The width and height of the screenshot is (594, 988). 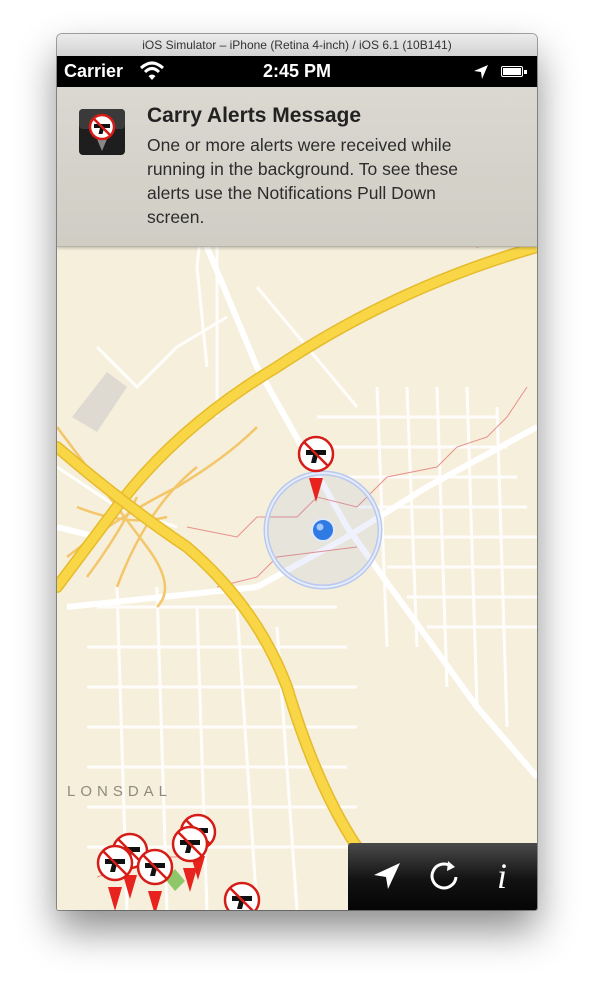 What do you see at coordinates (176, 217) in the screenshot?
I see `alert-body-line: screen.` at bounding box center [176, 217].